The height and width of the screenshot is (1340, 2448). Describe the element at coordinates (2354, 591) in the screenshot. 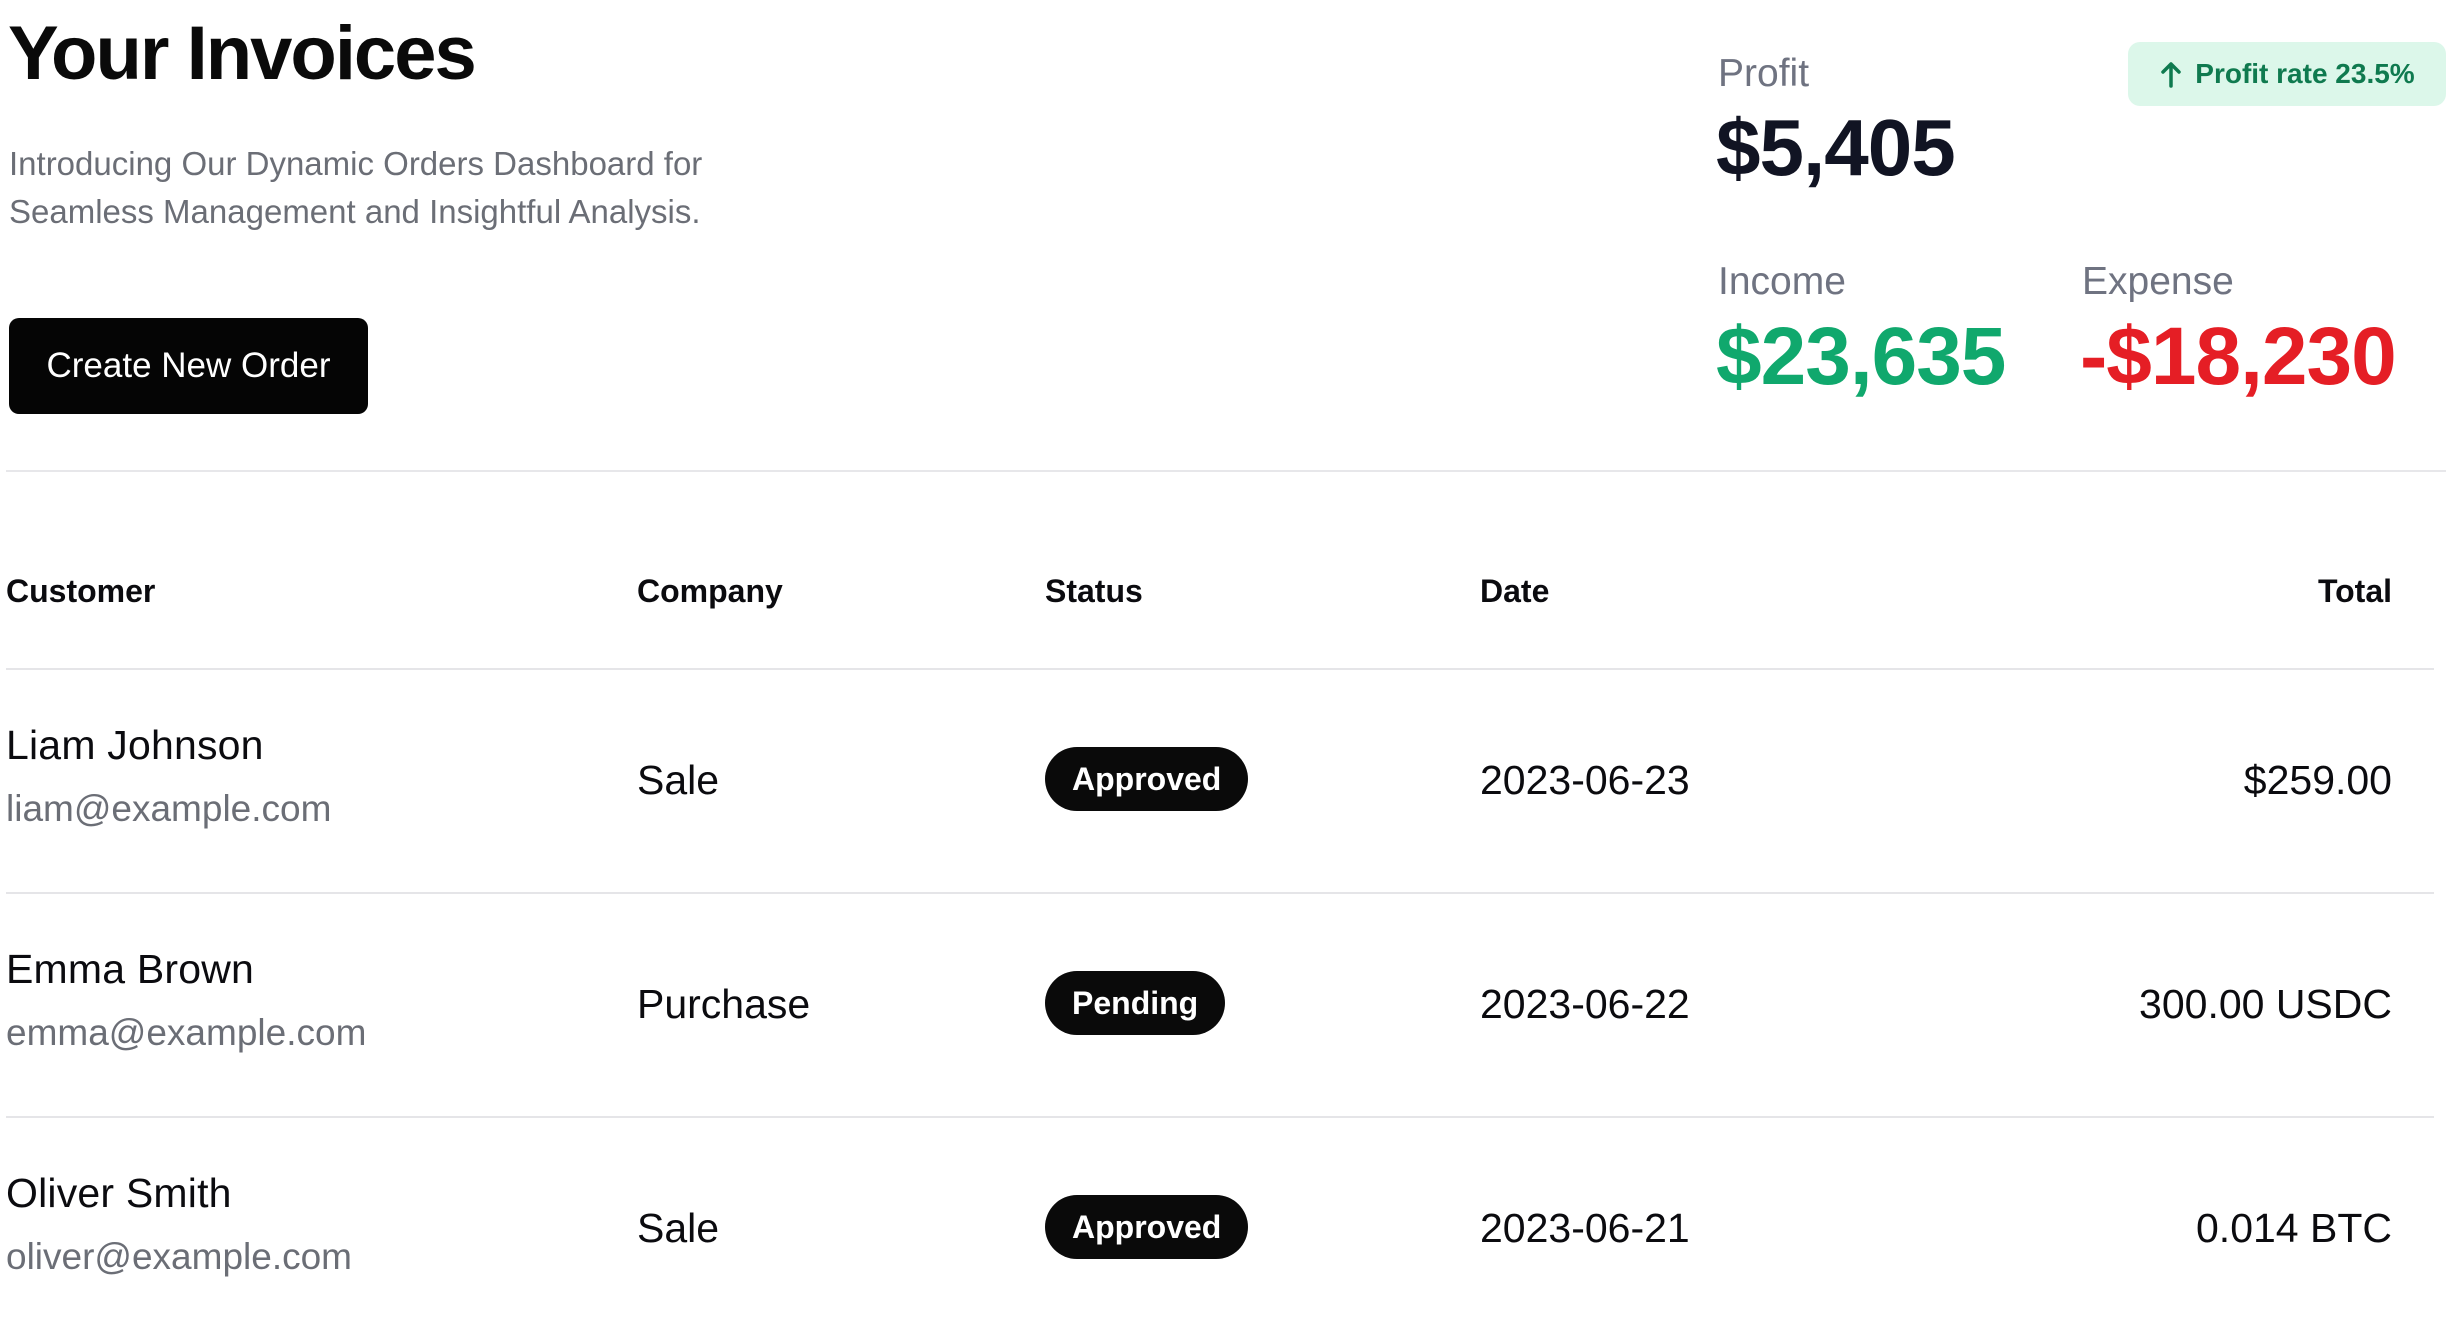

I see `column-header-total: Total` at that location.